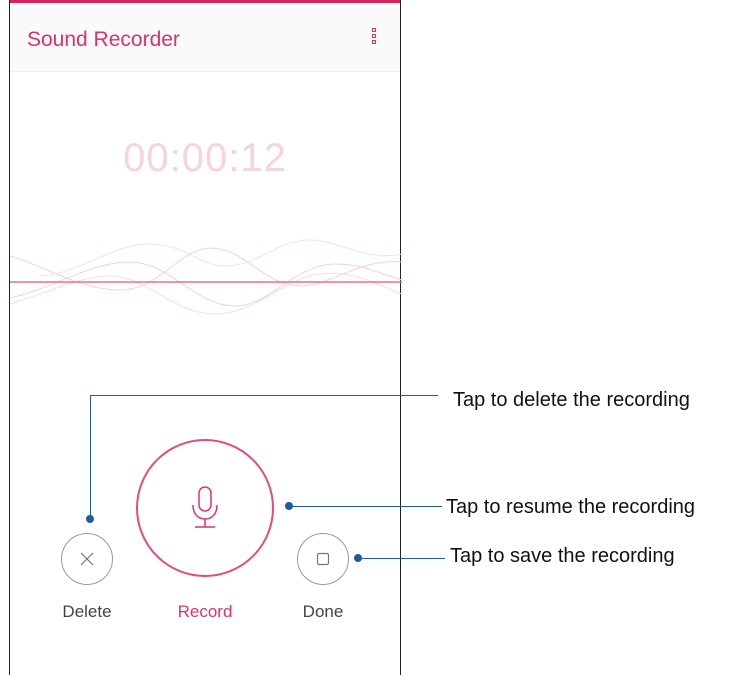 The height and width of the screenshot is (675, 732). Describe the element at coordinates (87, 611) in the screenshot. I see `delete-label: Delete` at that location.